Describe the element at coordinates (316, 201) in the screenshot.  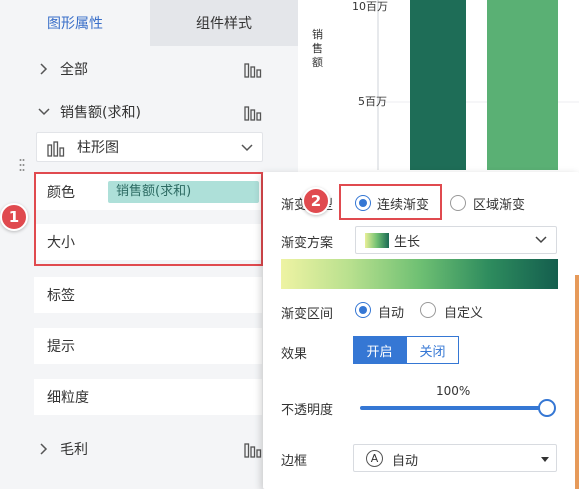
I see `step-badge-2: 2` at that location.